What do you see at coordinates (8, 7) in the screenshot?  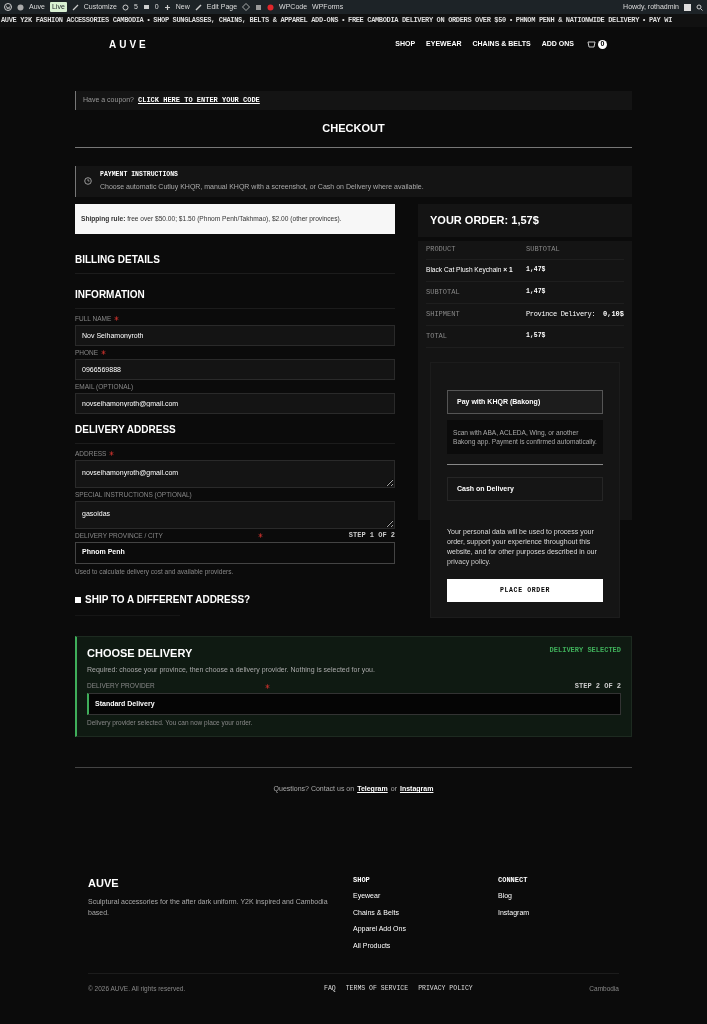 I see `wordpress-icon` at bounding box center [8, 7].